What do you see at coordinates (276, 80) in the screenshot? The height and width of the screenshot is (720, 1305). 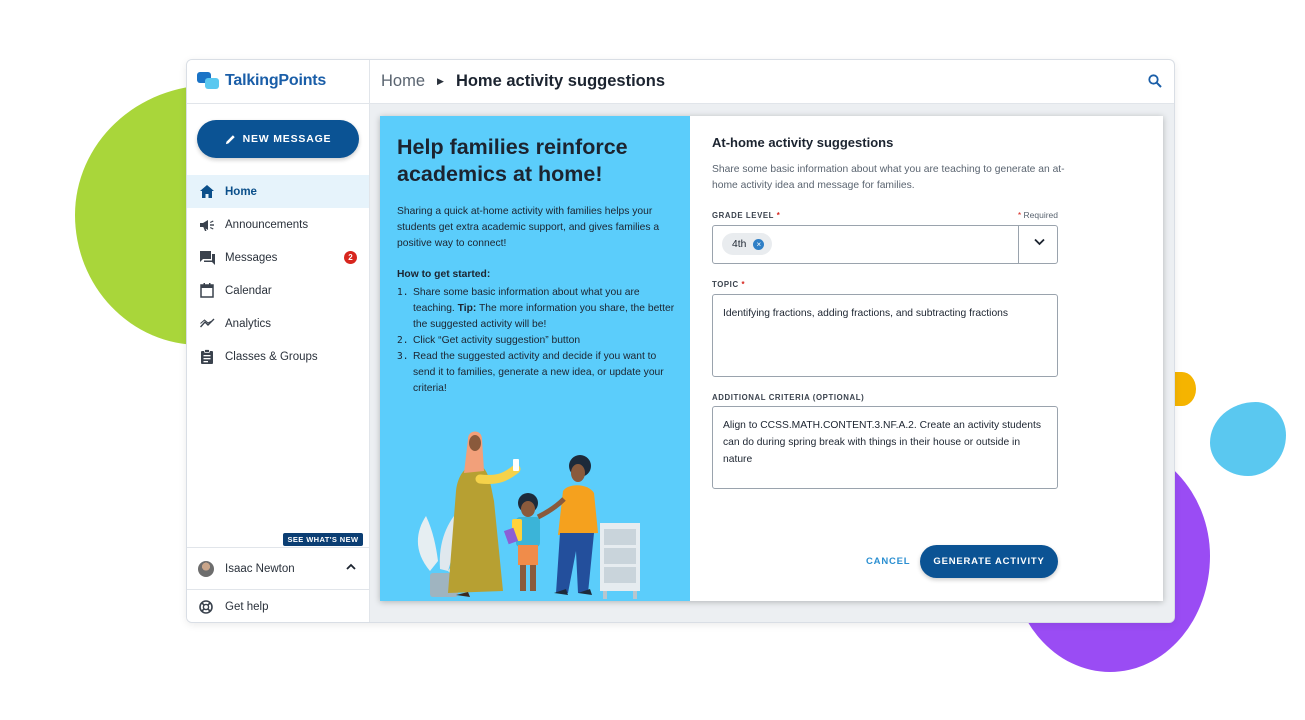 I see `logo-text: TalkingPoints` at bounding box center [276, 80].